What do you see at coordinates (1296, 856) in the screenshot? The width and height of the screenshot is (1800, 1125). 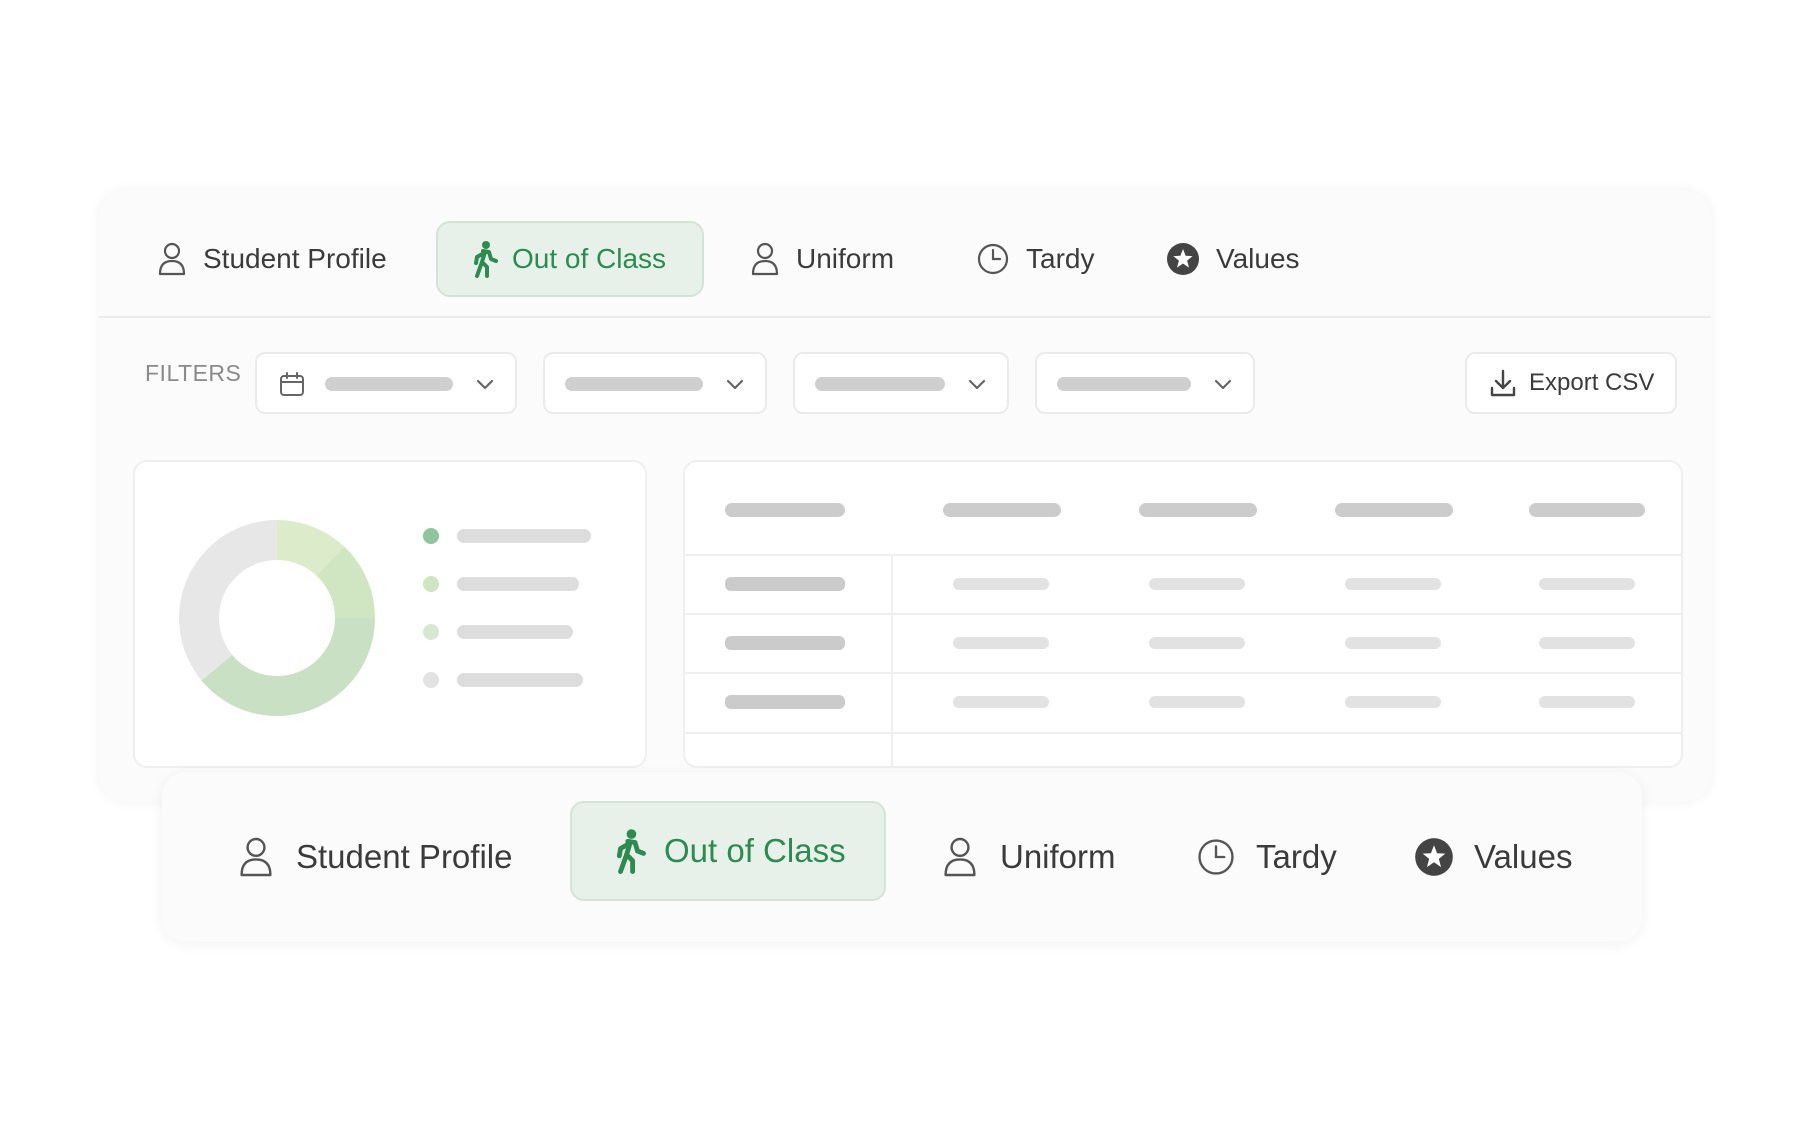 I see `bottom-tab-tardy-label: Tardy` at bounding box center [1296, 856].